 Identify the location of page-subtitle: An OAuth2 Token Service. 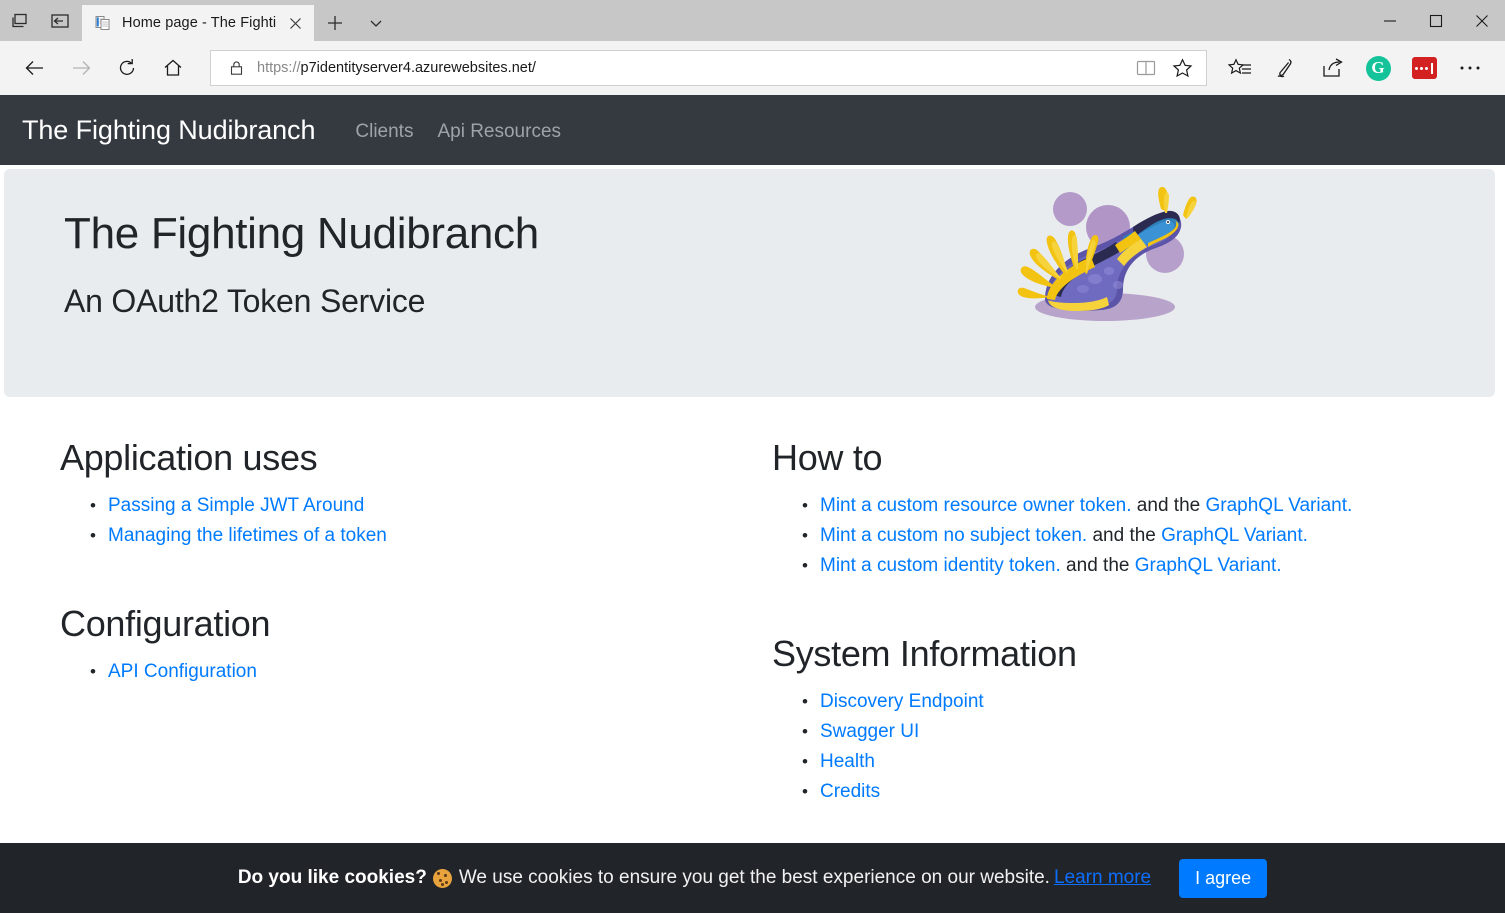
(245, 301).